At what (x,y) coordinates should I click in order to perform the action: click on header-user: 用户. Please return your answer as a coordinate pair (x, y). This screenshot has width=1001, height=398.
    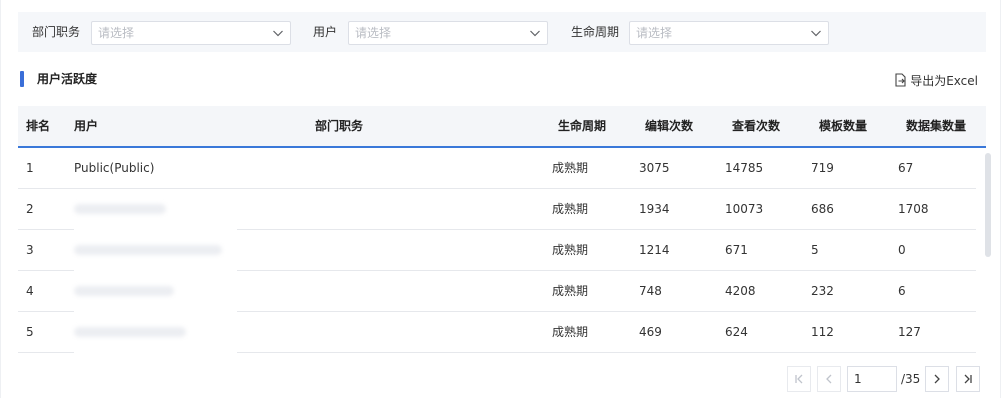
    Looking at the image, I should click on (86, 126).